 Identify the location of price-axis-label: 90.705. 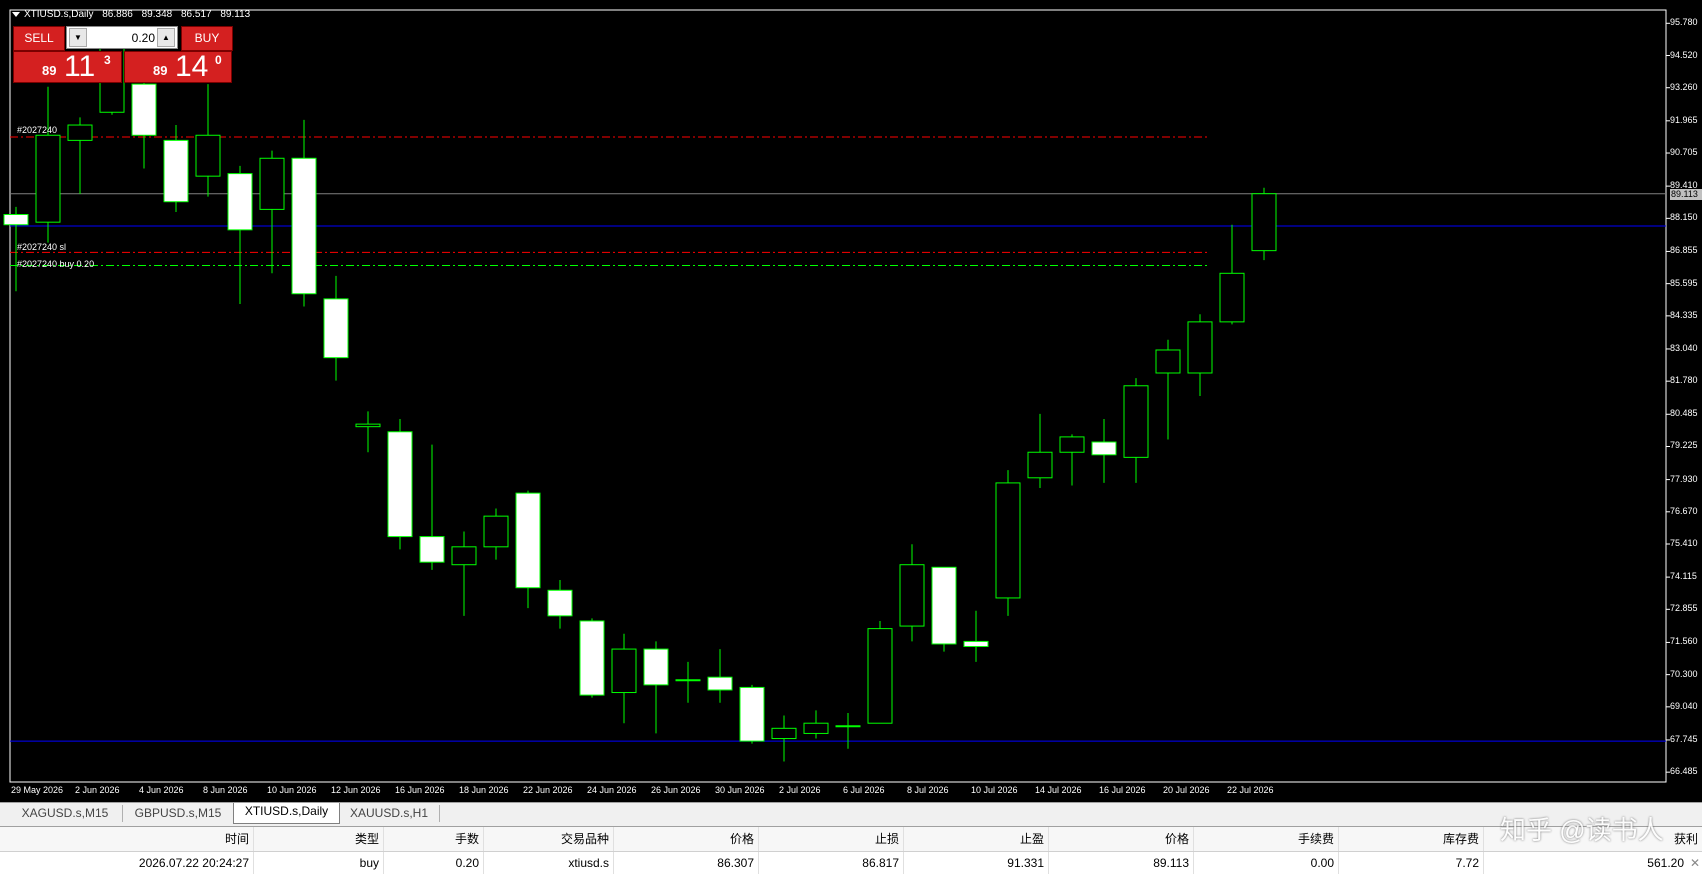
(1684, 152).